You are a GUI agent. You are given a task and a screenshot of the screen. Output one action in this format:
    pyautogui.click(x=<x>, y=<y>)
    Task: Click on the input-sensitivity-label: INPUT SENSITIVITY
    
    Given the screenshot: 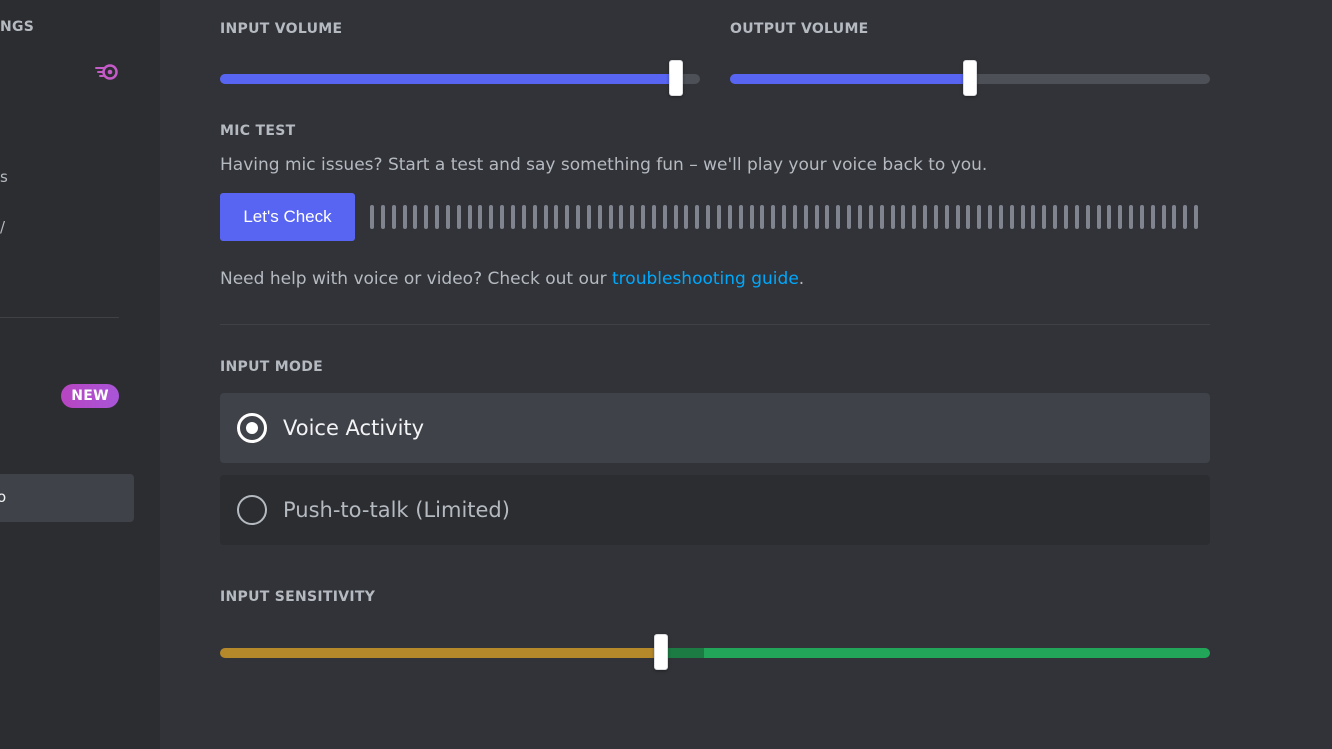 What is the action you would take?
    pyautogui.click(x=298, y=597)
    